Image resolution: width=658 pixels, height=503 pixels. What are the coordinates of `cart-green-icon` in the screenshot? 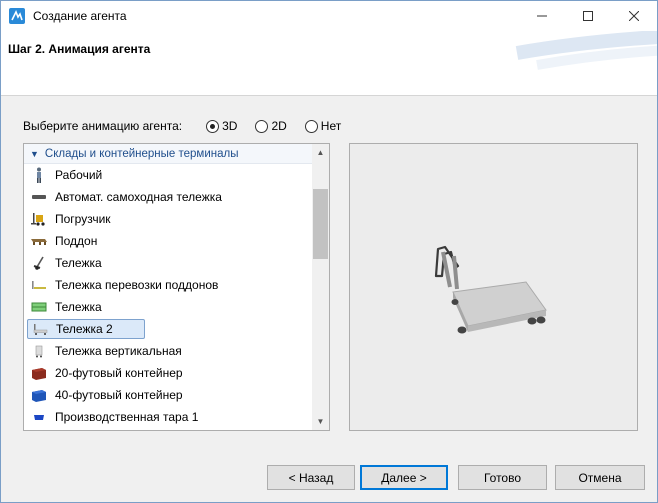 It's located at (39, 307).